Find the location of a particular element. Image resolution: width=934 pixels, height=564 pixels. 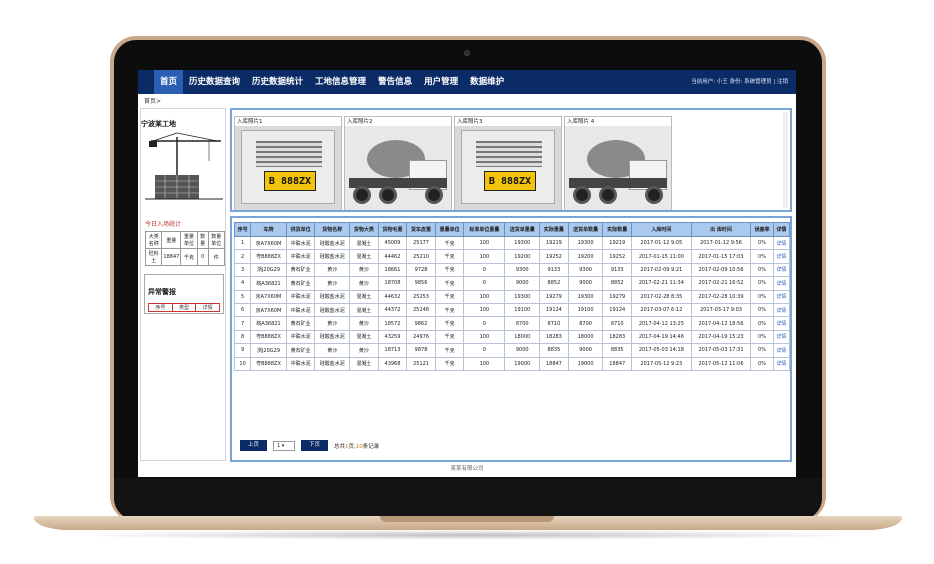

pager-summary: 总共1页,10条记录 is located at coordinates (356, 446).